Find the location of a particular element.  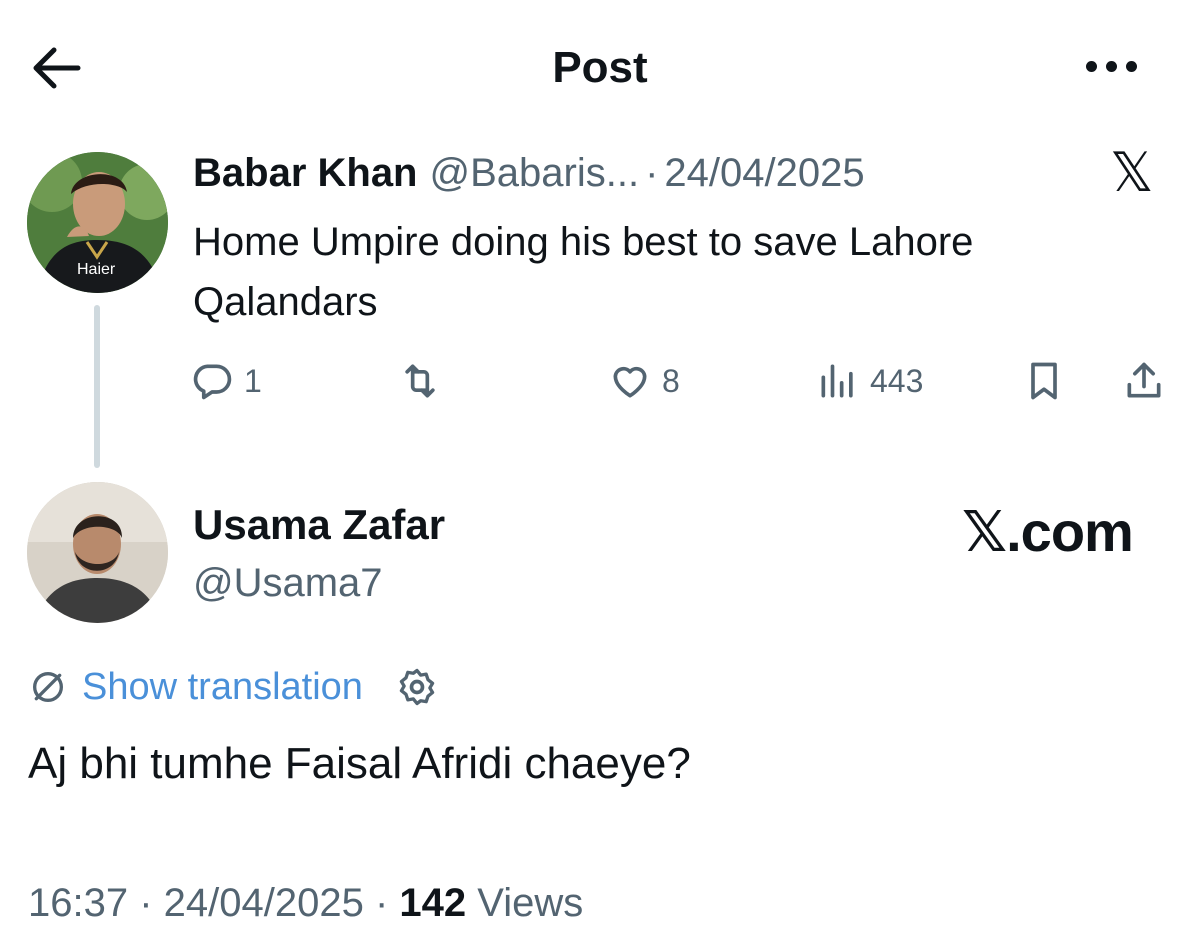

share-button is located at coordinates (1144, 381).